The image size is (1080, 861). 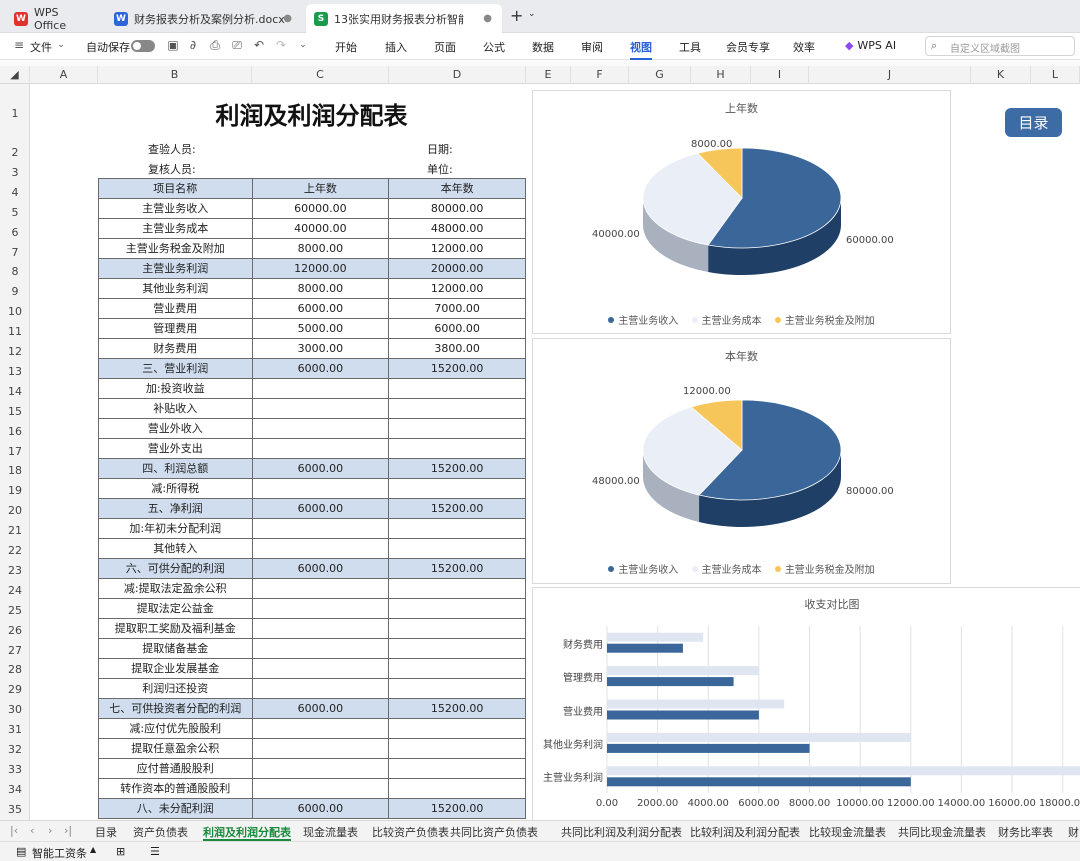 I want to click on row-number: 23, so click(x=15, y=571).